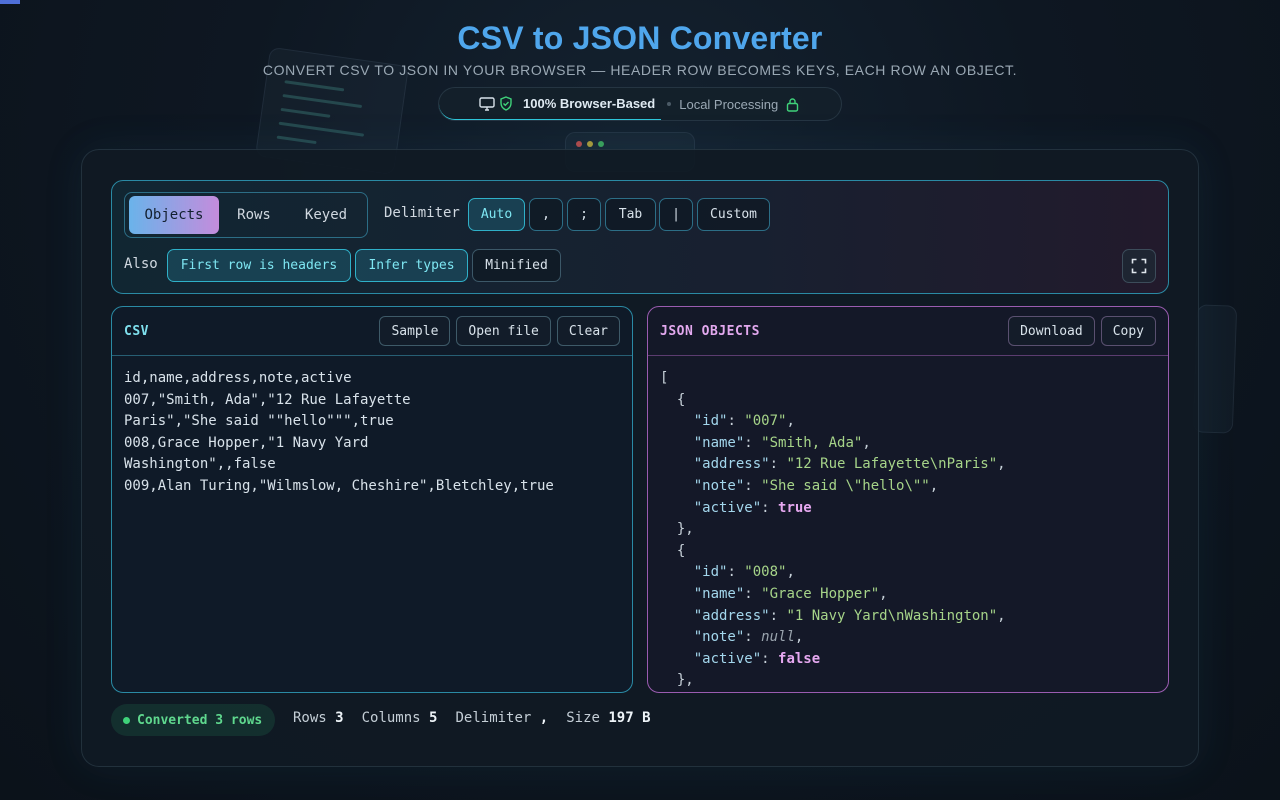 This screenshot has width=1280, height=800. What do you see at coordinates (10, 2) in the screenshot?
I see `corner-accent` at bounding box center [10, 2].